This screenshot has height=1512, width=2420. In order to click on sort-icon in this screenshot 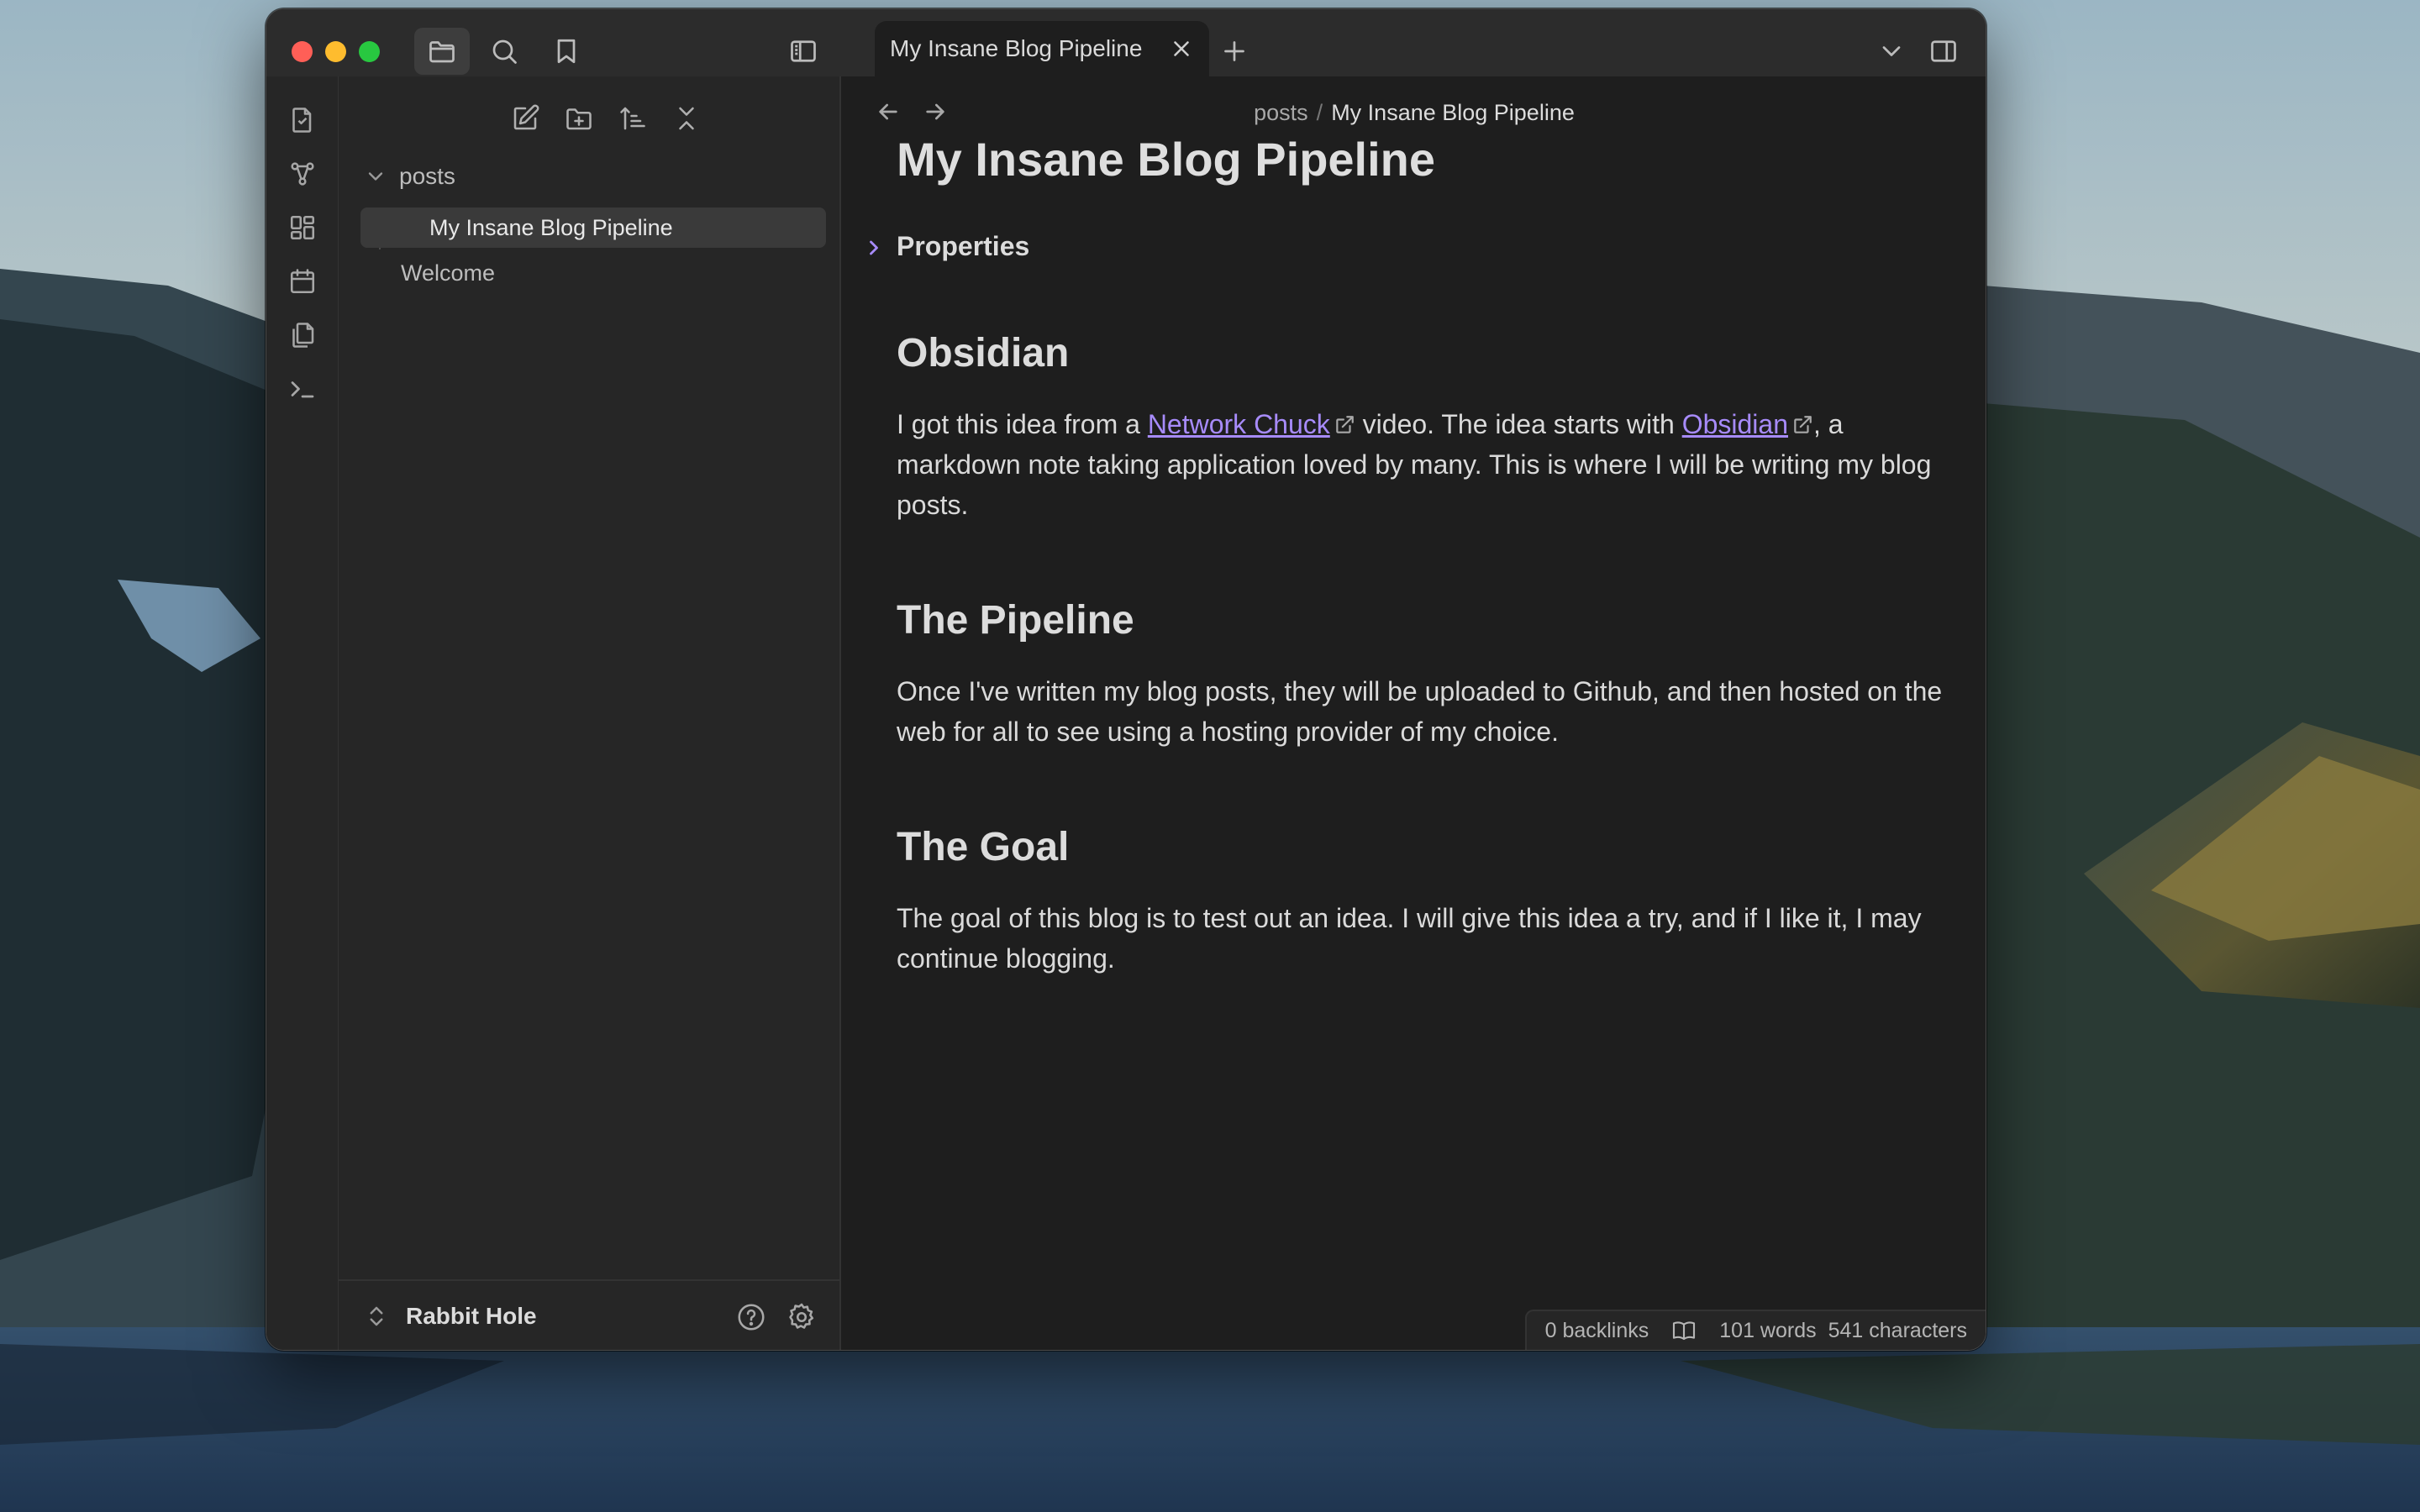, I will do `click(632, 118)`.